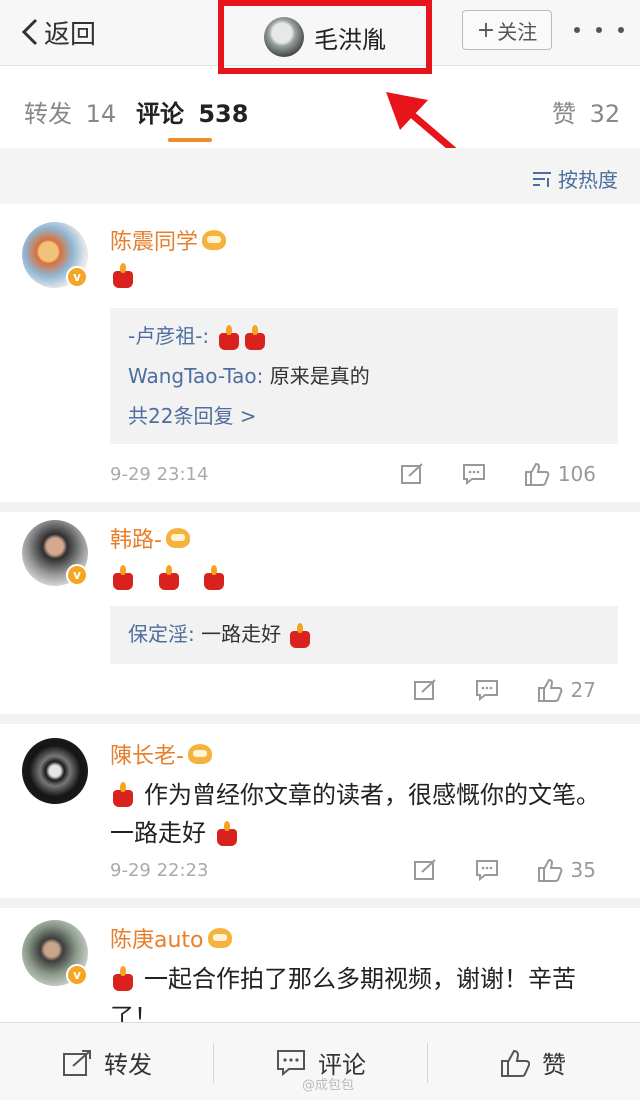  Describe the element at coordinates (564, 114) in the screenshot. I see `tab-likes-label: 赞` at that location.